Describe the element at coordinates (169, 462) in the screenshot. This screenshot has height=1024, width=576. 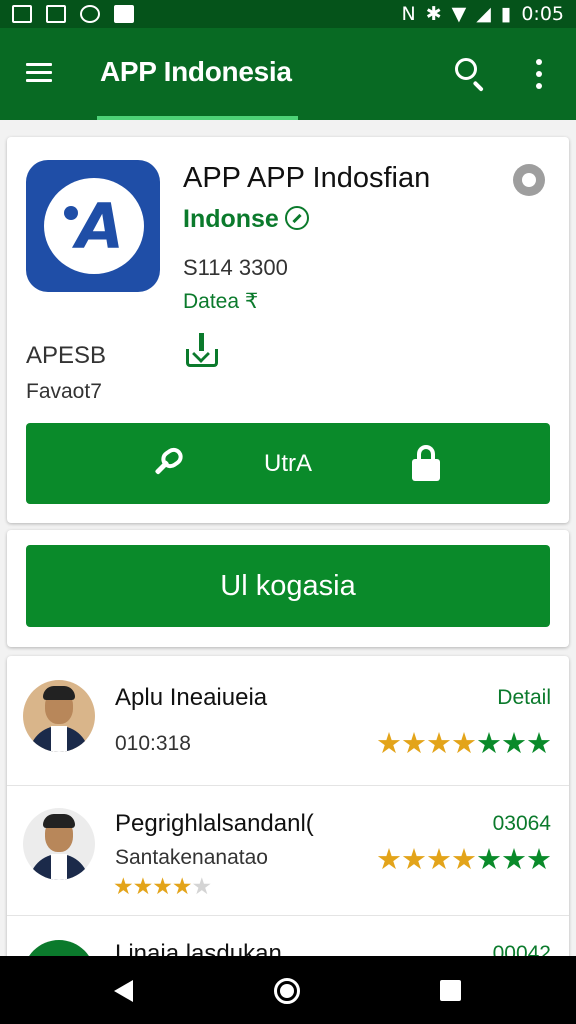
I see `key-icon` at that location.